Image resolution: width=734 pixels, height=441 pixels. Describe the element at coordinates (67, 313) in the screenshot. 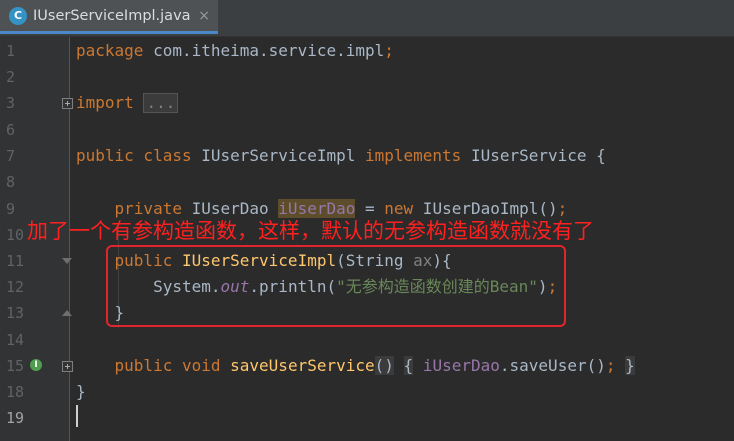

I see `fold-end-icon` at that location.